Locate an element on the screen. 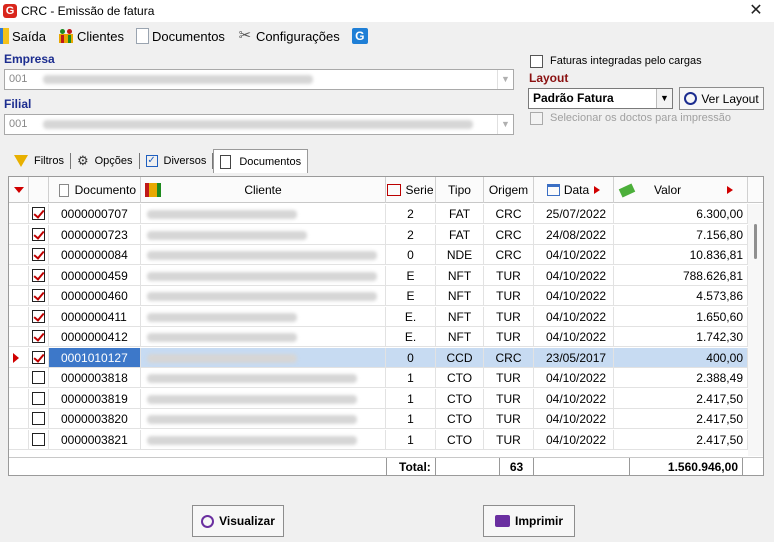 The image size is (774, 542). close-icon: ✕ is located at coordinates (756, 11).